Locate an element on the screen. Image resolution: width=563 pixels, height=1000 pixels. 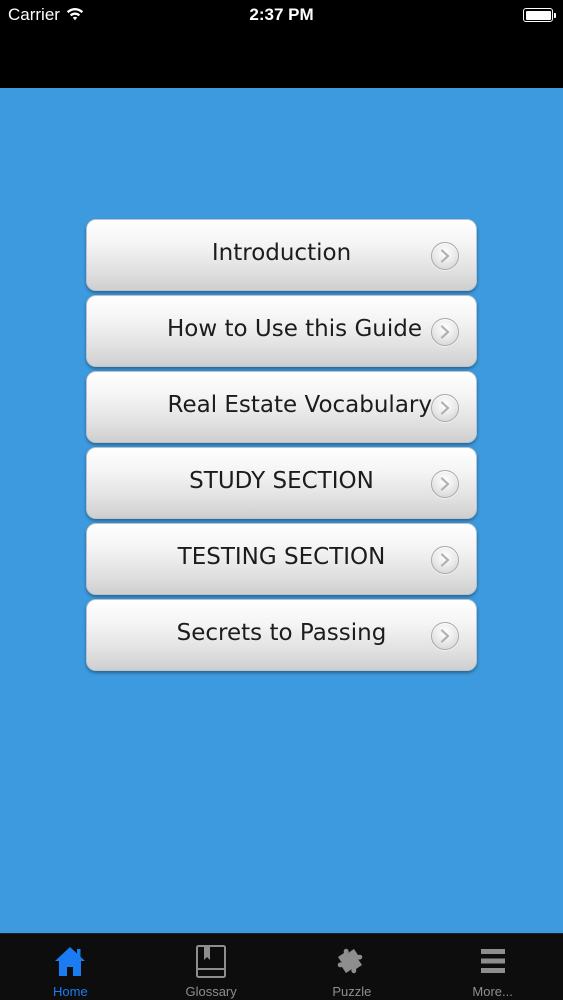
menu-item-label: Secrets to Passing is located at coordinates (281, 633).